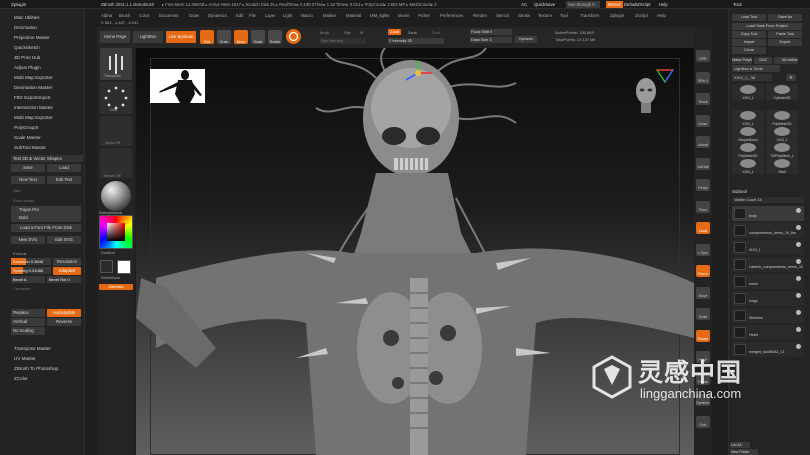  I want to click on home-page-button: Home Page, so click(115, 37).